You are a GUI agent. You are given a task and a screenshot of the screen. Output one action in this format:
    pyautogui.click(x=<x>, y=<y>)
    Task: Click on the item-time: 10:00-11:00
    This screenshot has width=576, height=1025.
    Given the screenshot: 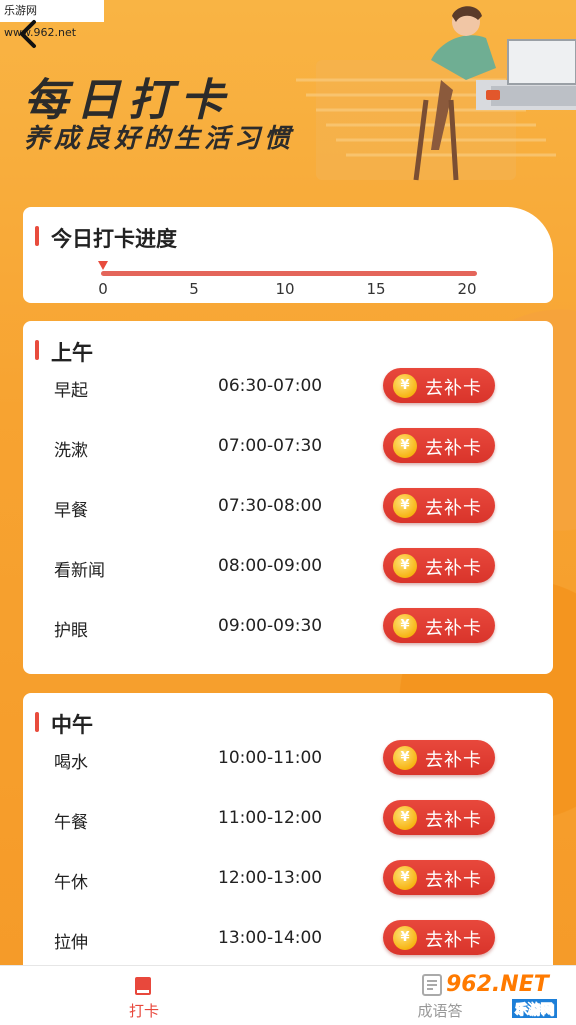 What is the action you would take?
    pyautogui.click(x=270, y=758)
    